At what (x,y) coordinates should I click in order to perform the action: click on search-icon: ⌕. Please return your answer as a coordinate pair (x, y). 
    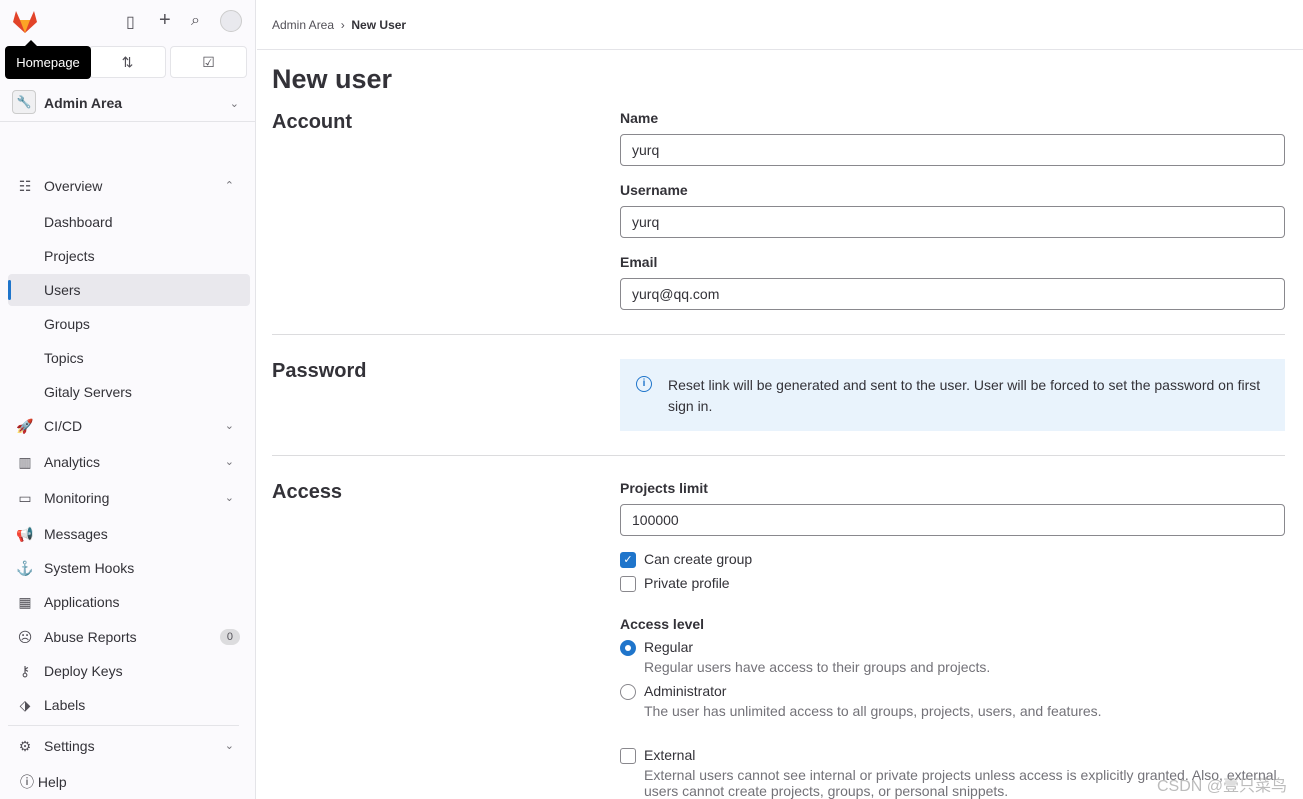
    Looking at the image, I should click on (195, 21).